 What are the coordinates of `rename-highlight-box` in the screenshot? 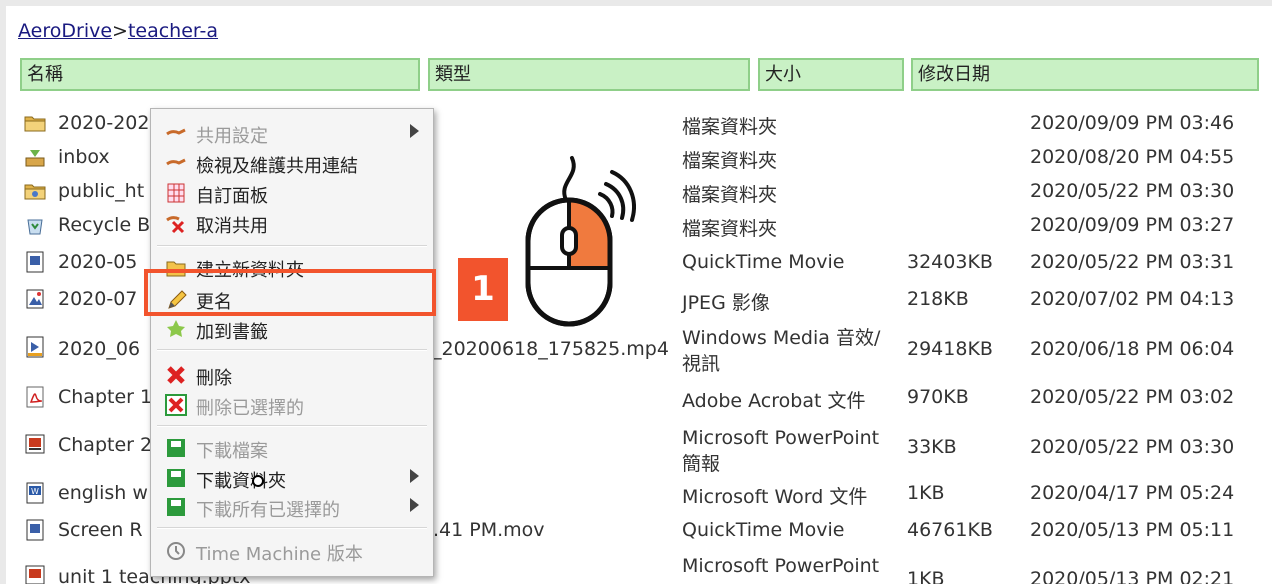 It's located at (290, 292).